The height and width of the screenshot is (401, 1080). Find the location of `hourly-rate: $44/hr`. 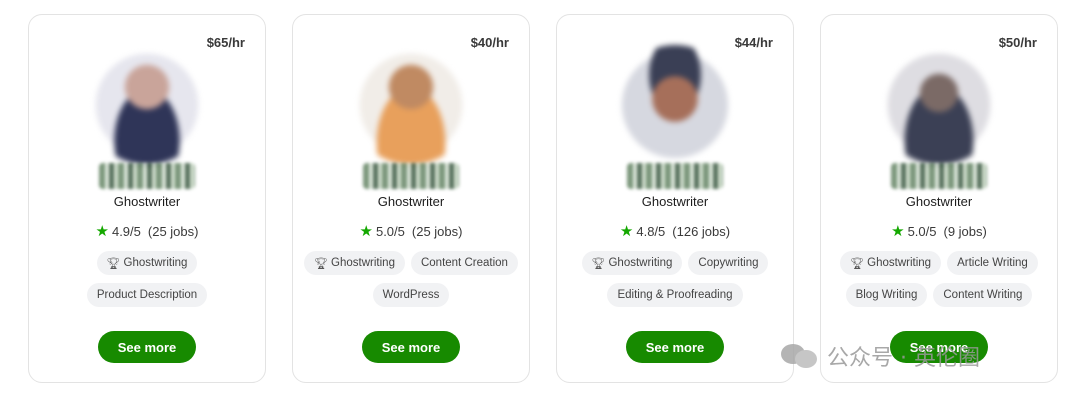

hourly-rate: $44/hr is located at coordinates (753, 42).